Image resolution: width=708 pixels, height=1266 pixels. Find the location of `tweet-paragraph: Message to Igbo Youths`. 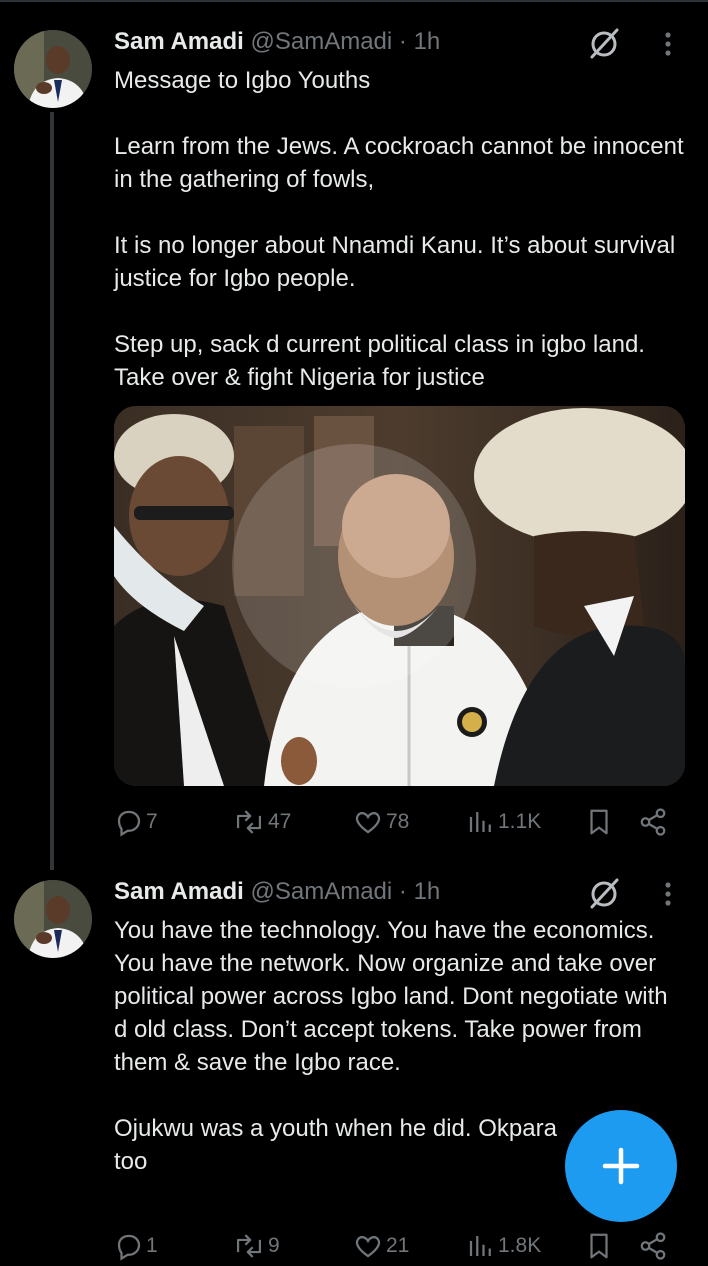

tweet-paragraph: Message to Igbo Youths is located at coordinates (242, 80).